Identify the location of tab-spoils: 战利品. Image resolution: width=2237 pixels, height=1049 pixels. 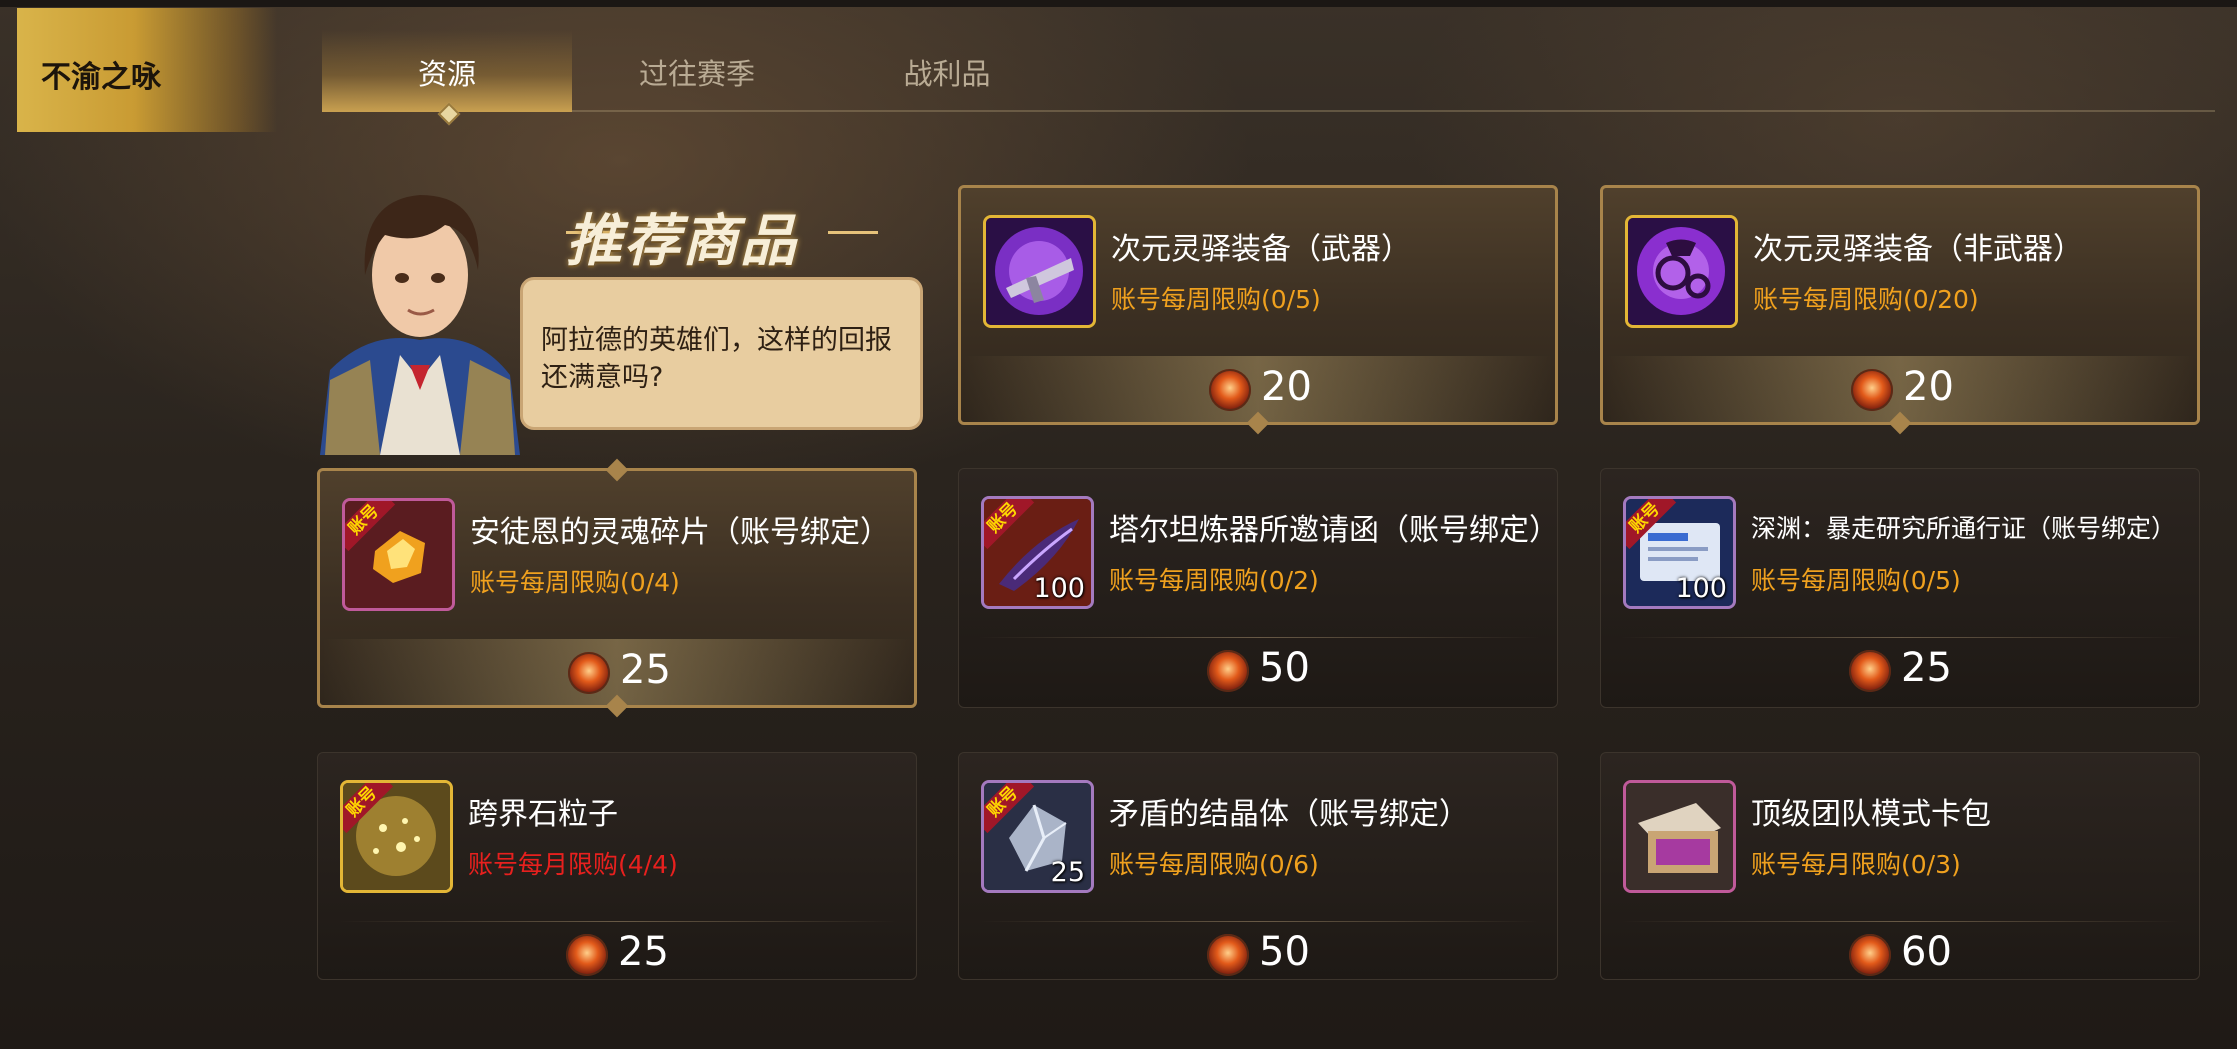
(947, 71).